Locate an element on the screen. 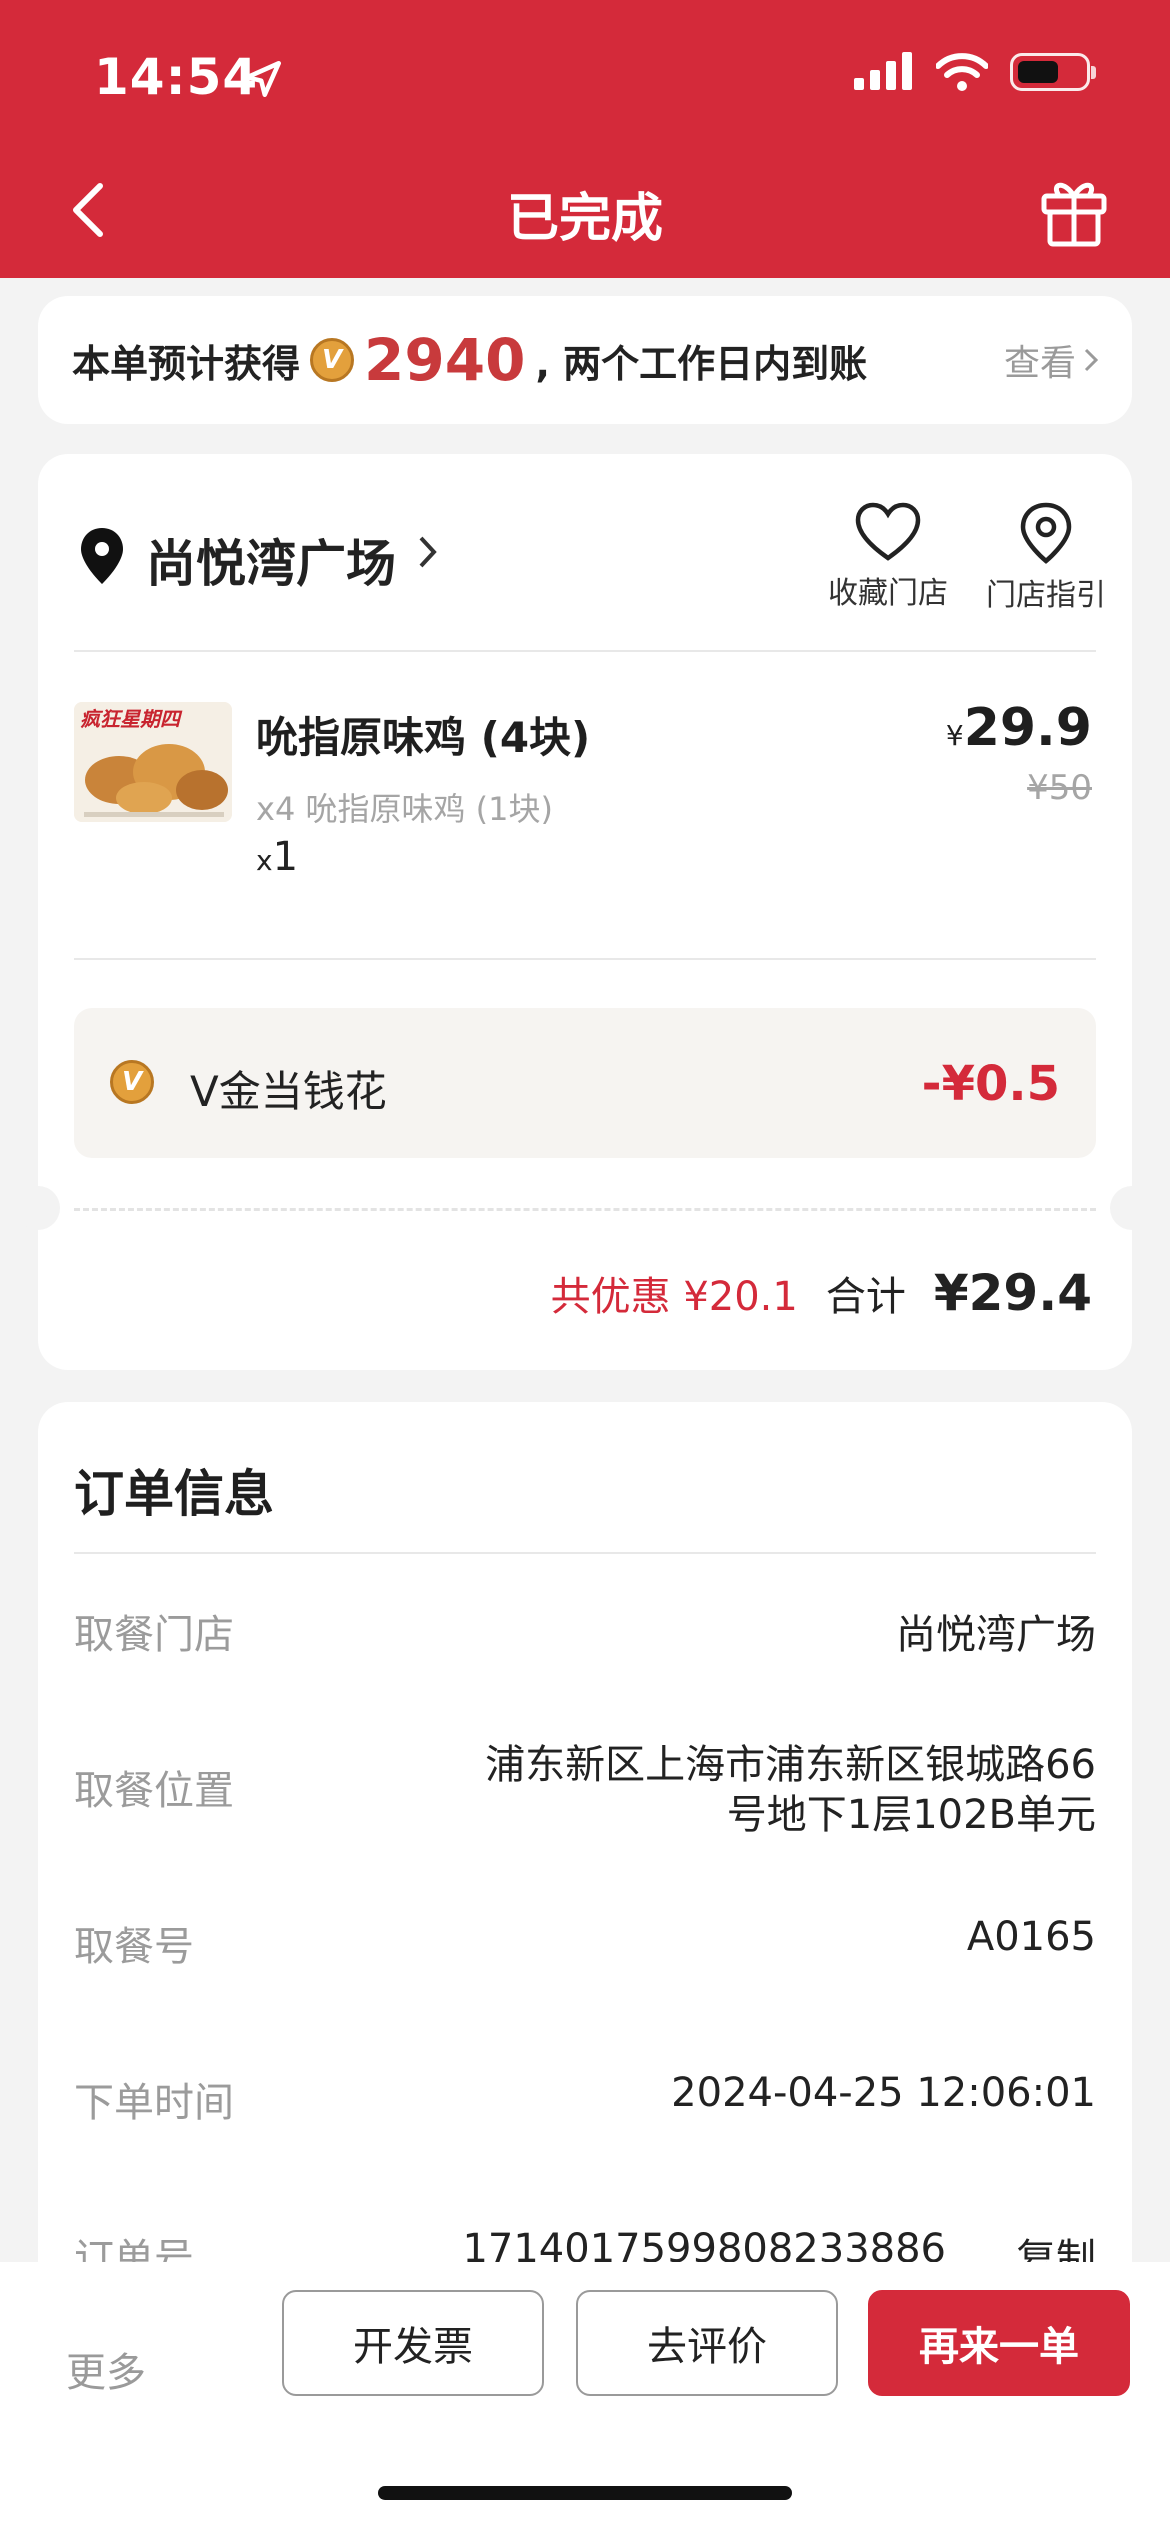 This screenshot has height=2532, width=1170. favorite-store-label: 收藏门店 is located at coordinates (888, 593).